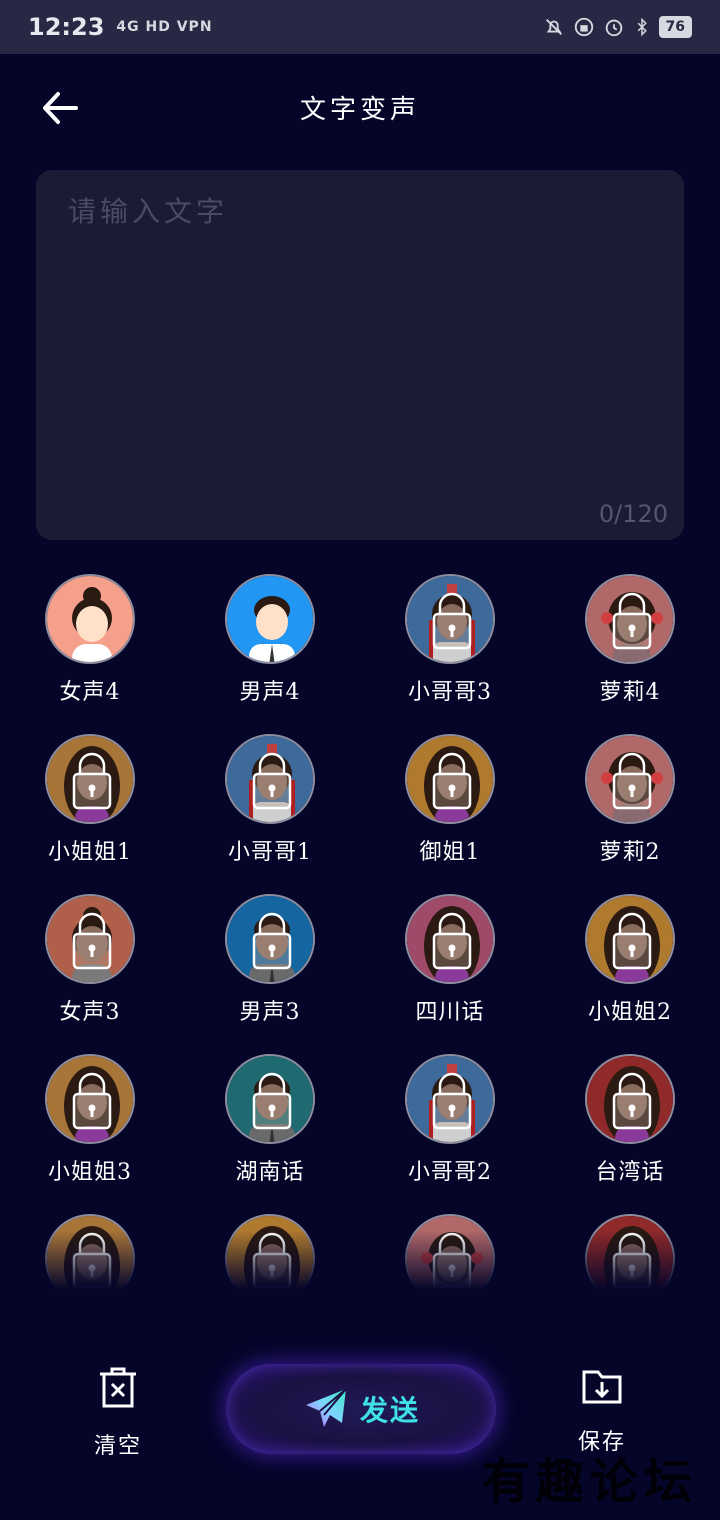 This screenshot has height=1520, width=720. I want to click on char-count: 0/120, so click(633, 514).